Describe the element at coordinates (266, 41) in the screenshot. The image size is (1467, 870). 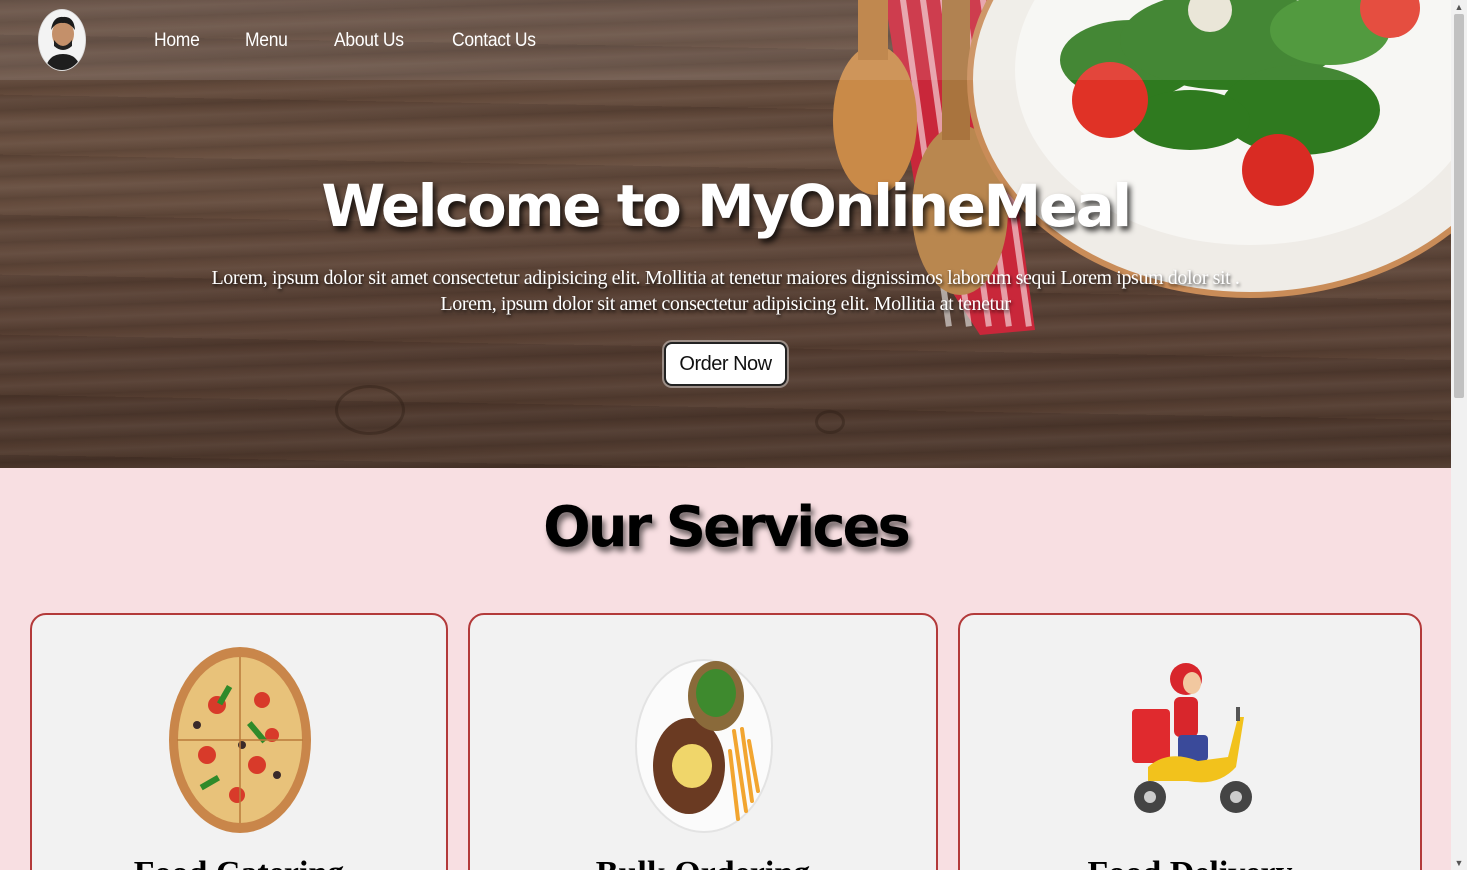
I see `nav-link-menu: Menu` at that location.